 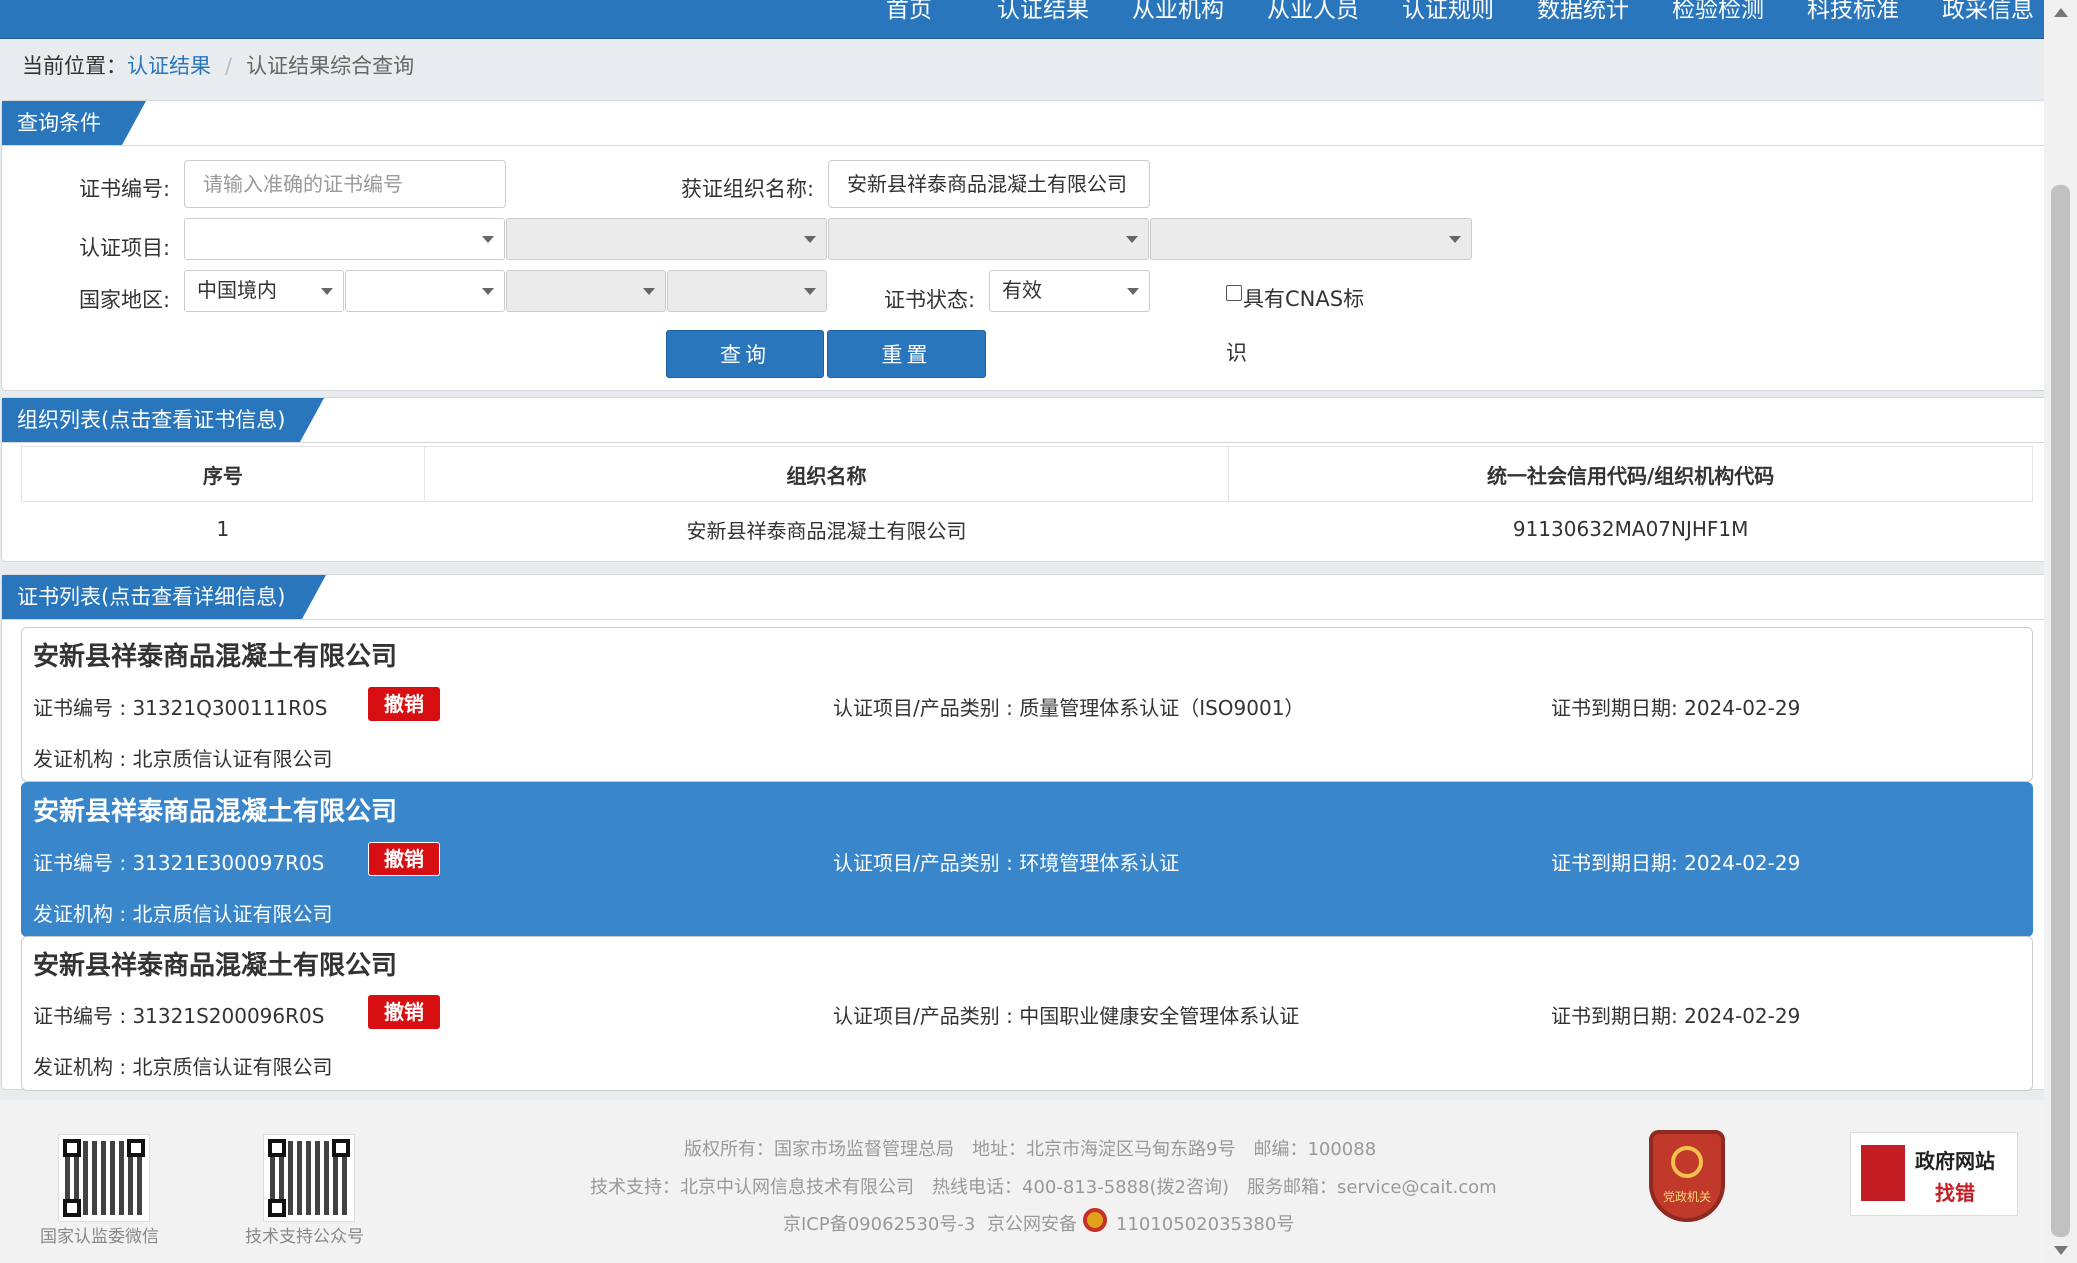 I want to click on cert-list-header: 证书列表(点击查看详细信息), so click(x=1027, y=597).